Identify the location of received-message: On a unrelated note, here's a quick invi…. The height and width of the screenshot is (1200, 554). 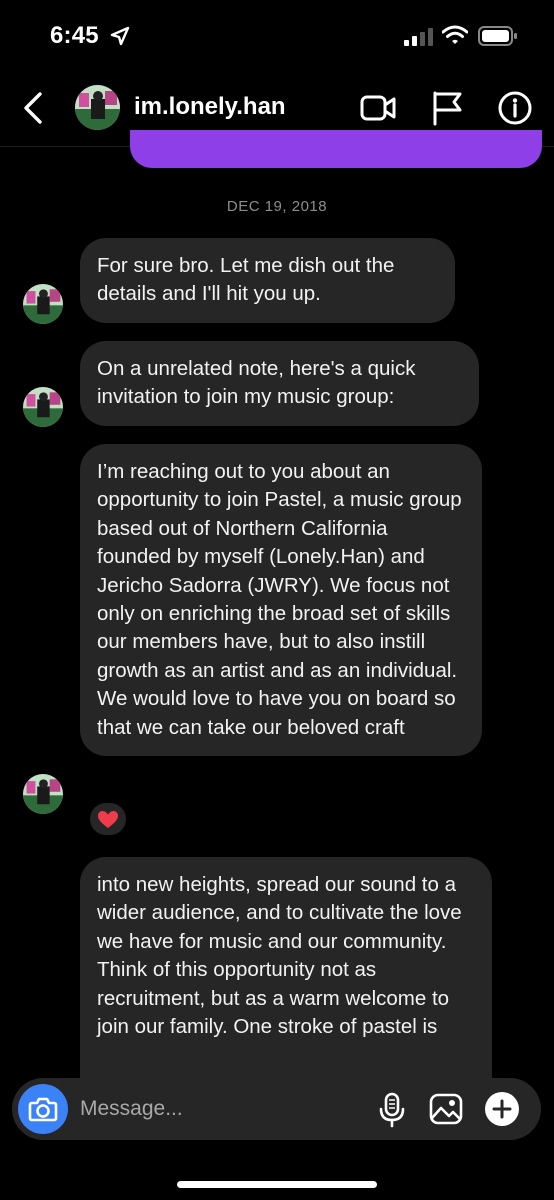
(279, 383).